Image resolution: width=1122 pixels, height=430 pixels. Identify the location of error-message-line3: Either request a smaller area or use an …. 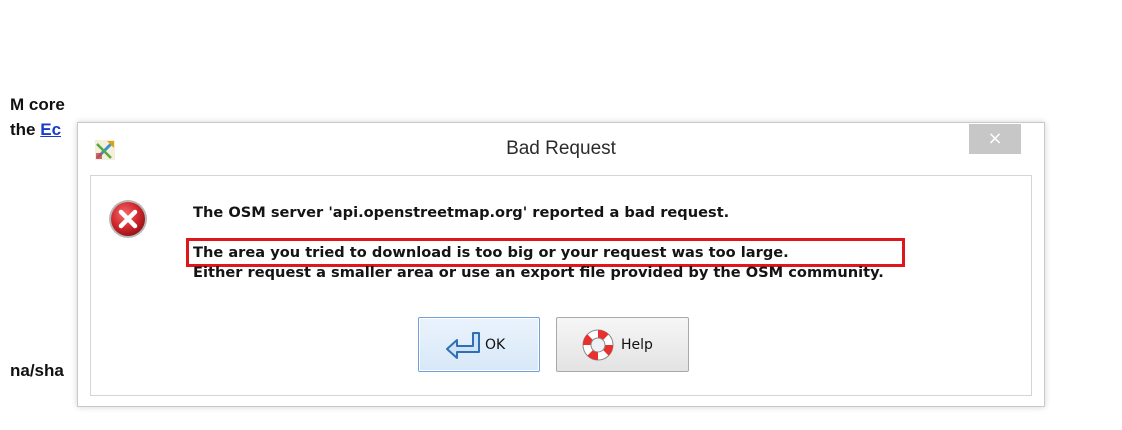
(538, 272).